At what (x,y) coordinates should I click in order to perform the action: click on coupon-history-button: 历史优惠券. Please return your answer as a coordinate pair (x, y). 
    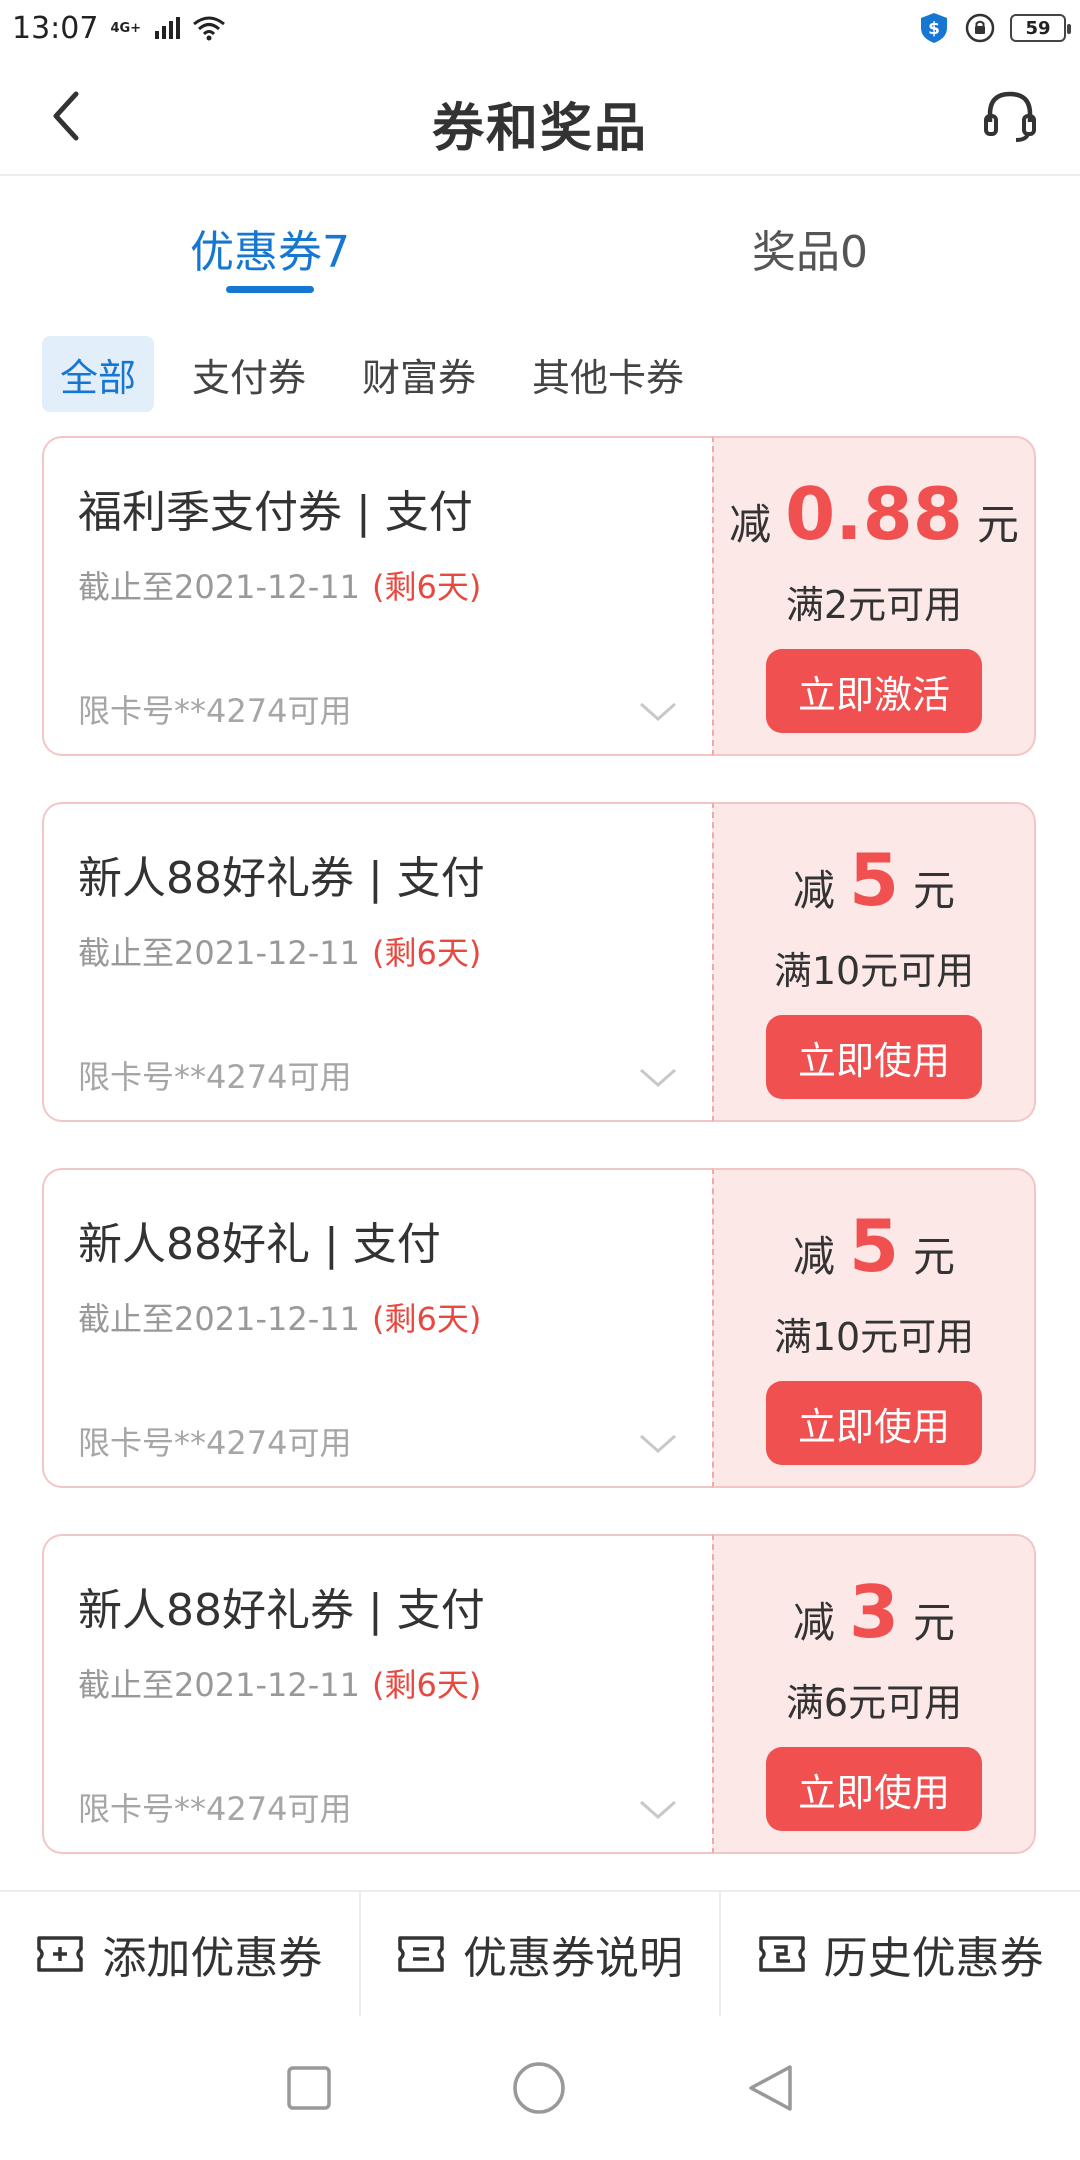
    Looking at the image, I should click on (900, 1954).